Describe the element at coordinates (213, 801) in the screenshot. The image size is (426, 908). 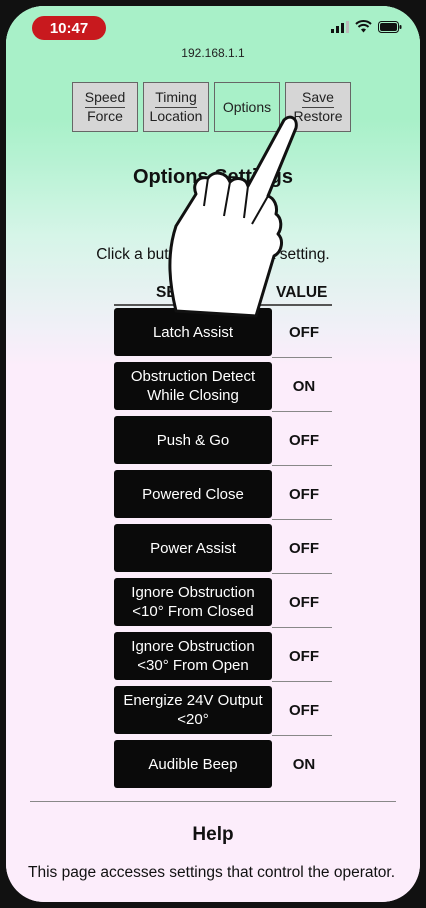
I see `section-divider` at that location.